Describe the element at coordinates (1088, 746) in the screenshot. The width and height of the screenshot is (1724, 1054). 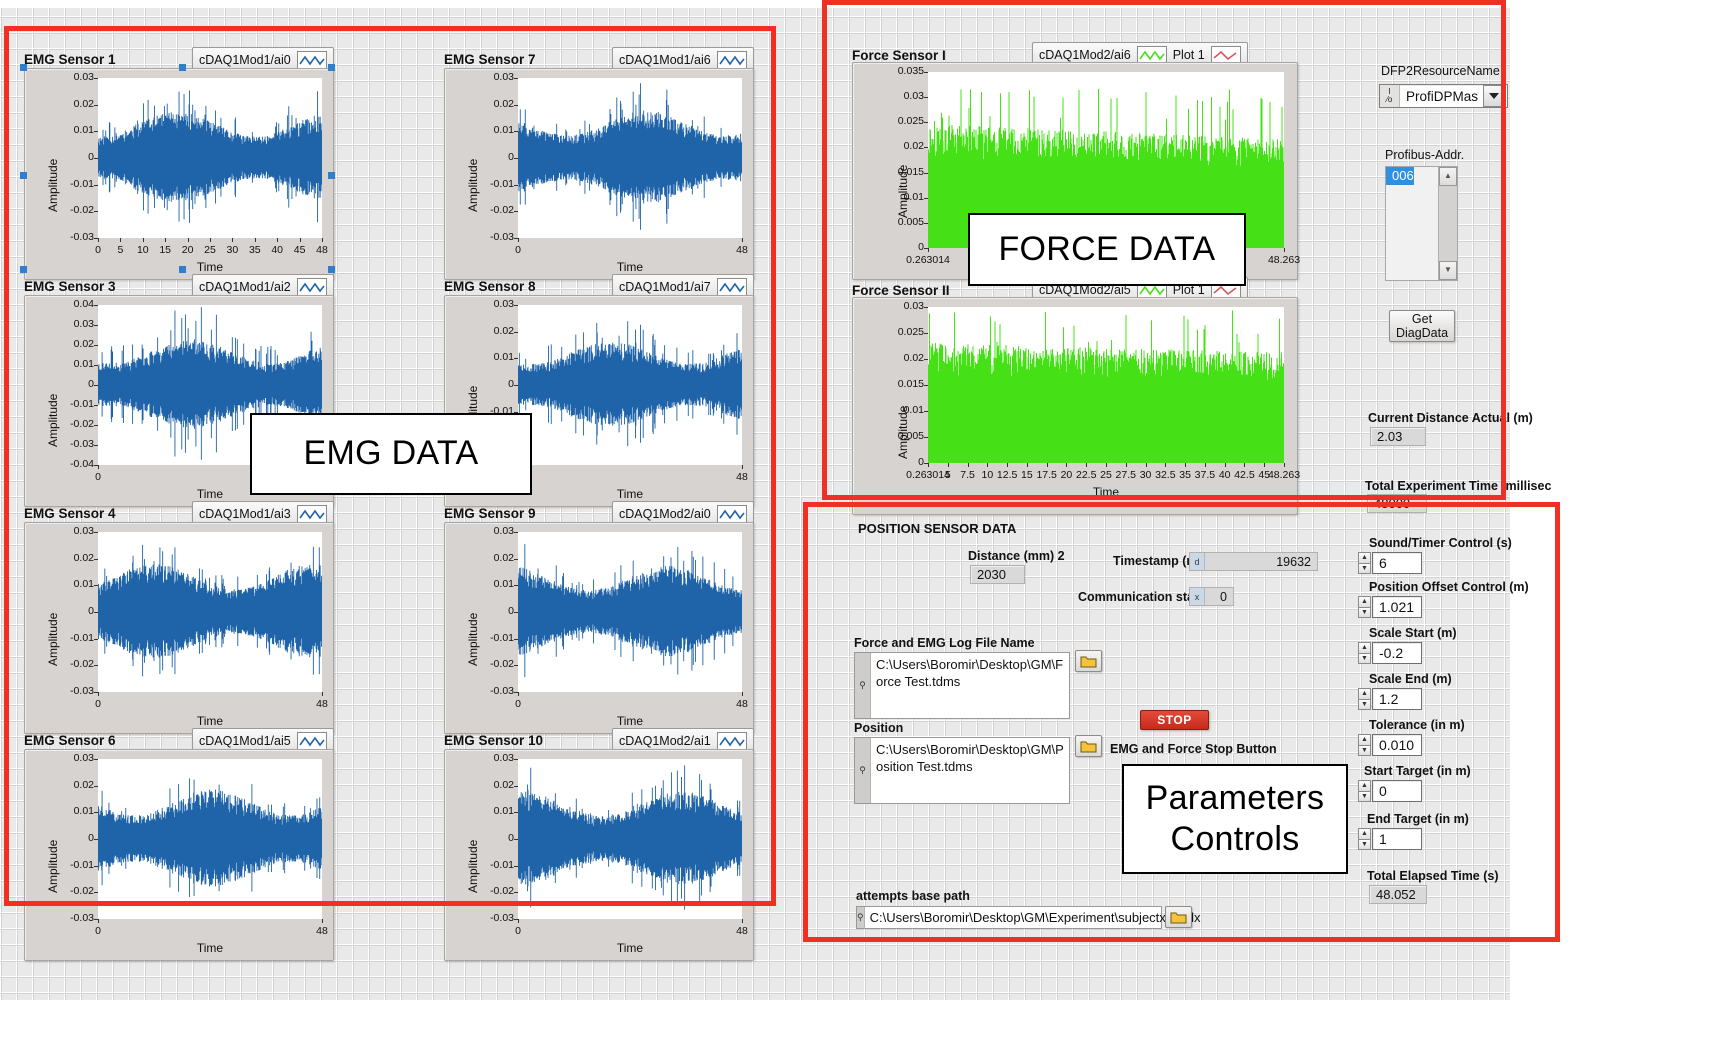
I see `browse-position-file-icon` at that location.